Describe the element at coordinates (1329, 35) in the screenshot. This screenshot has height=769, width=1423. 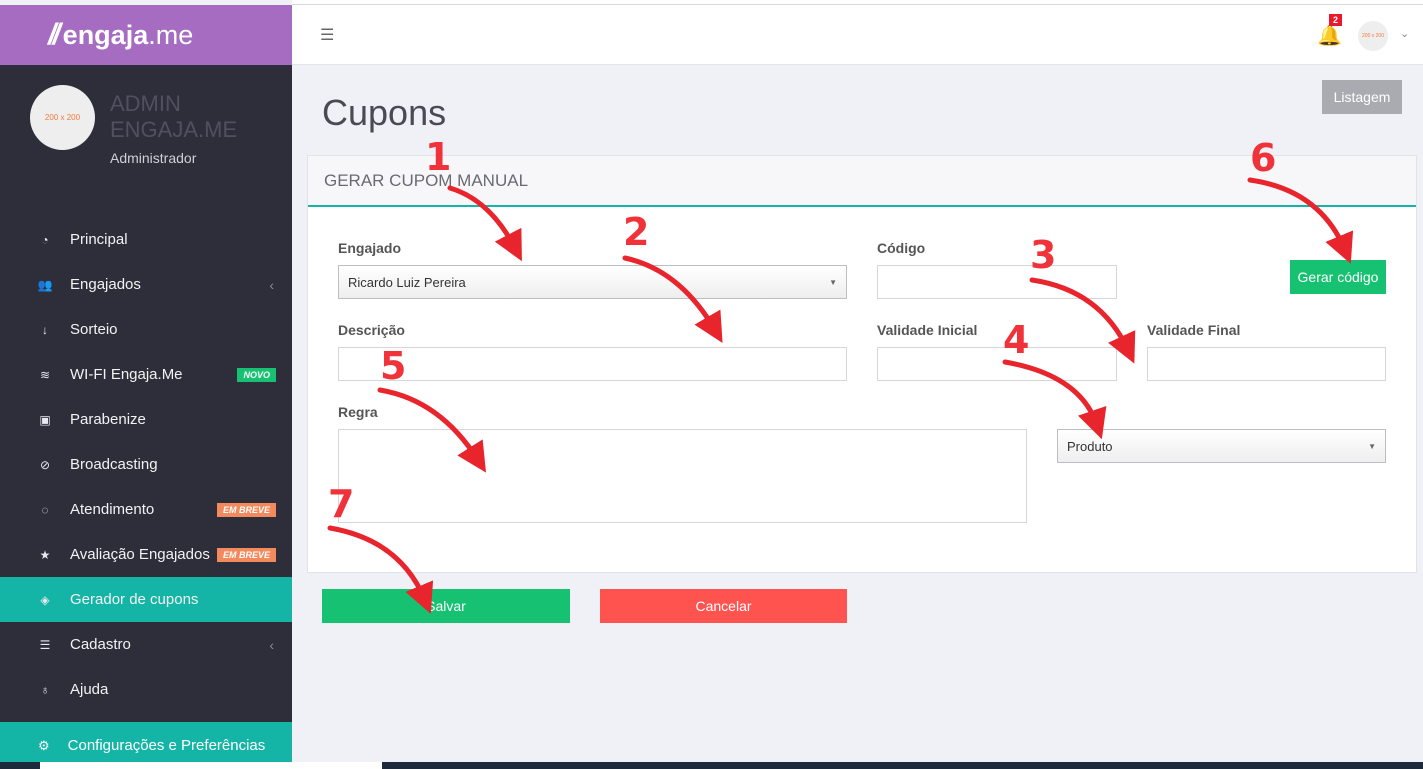
I see `bell-icon: 🔔` at that location.